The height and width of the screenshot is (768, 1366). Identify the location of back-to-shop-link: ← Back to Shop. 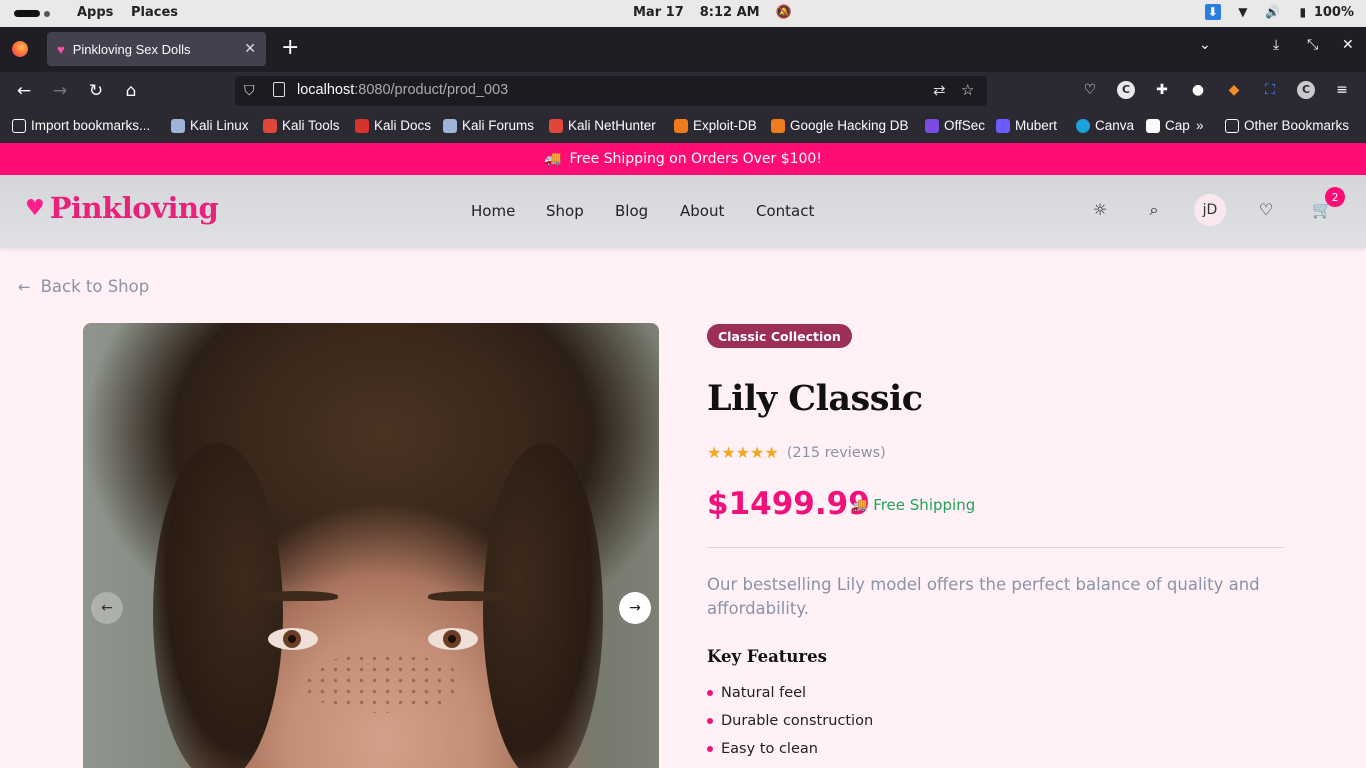
(83, 286).